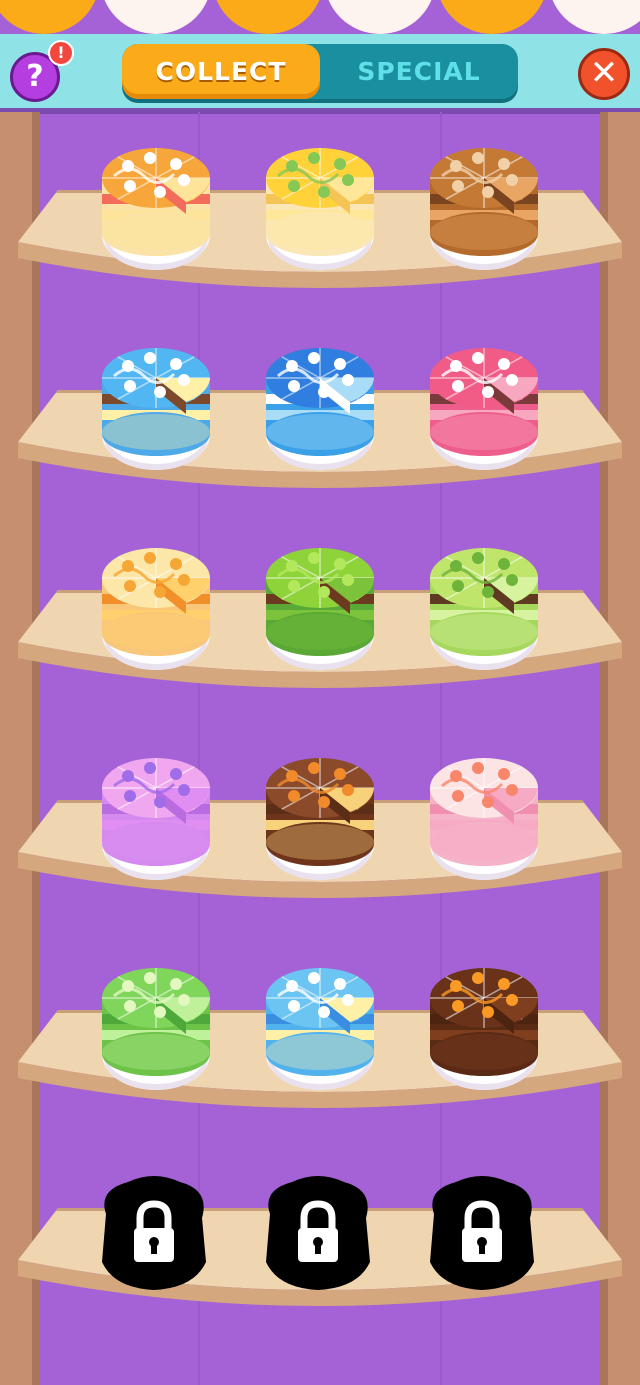 The image size is (640, 1385). I want to click on close-icon: ✕, so click(604, 73).